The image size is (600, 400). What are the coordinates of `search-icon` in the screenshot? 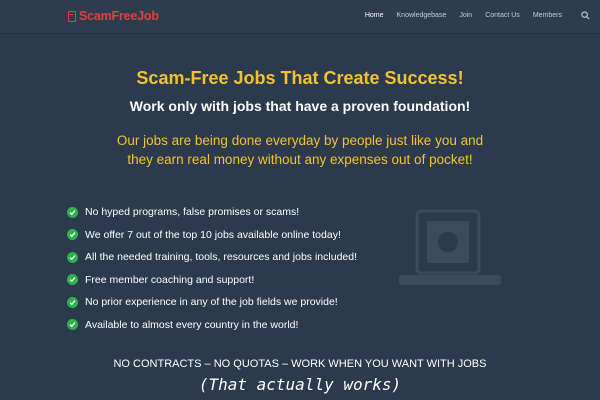 It's located at (585, 15).